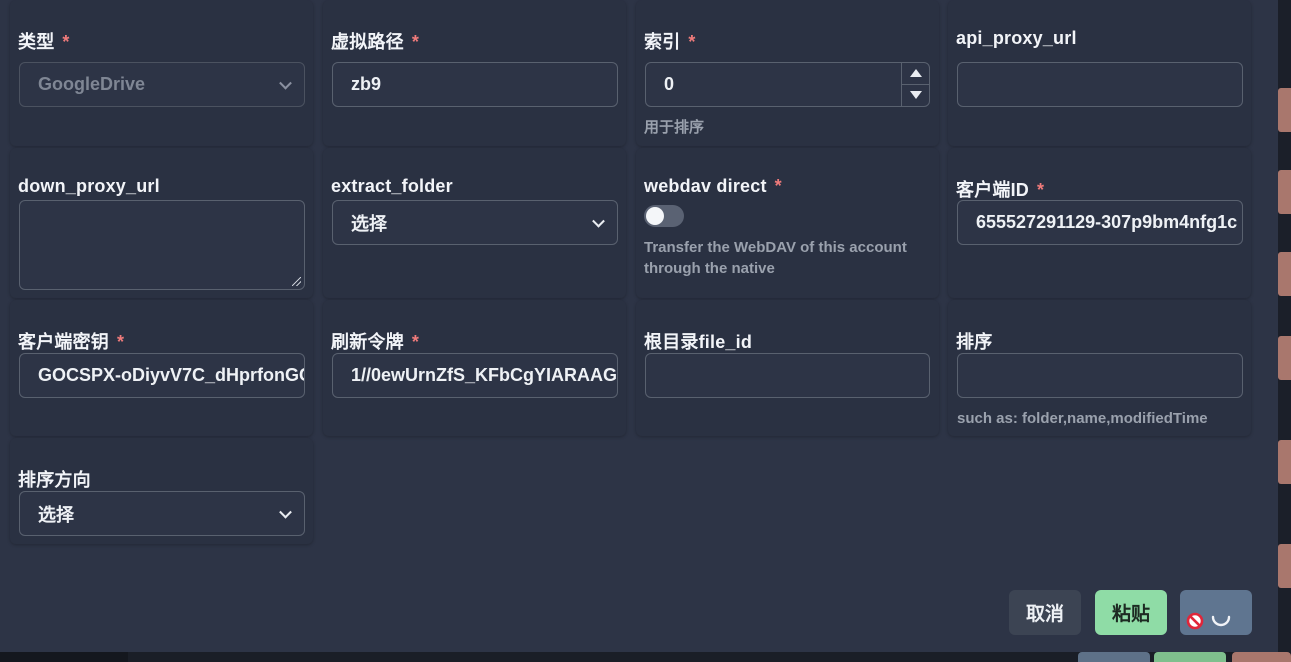 The height and width of the screenshot is (662, 1291). Describe the element at coordinates (1195, 621) in the screenshot. I see `not-allowed-icon` at that location.